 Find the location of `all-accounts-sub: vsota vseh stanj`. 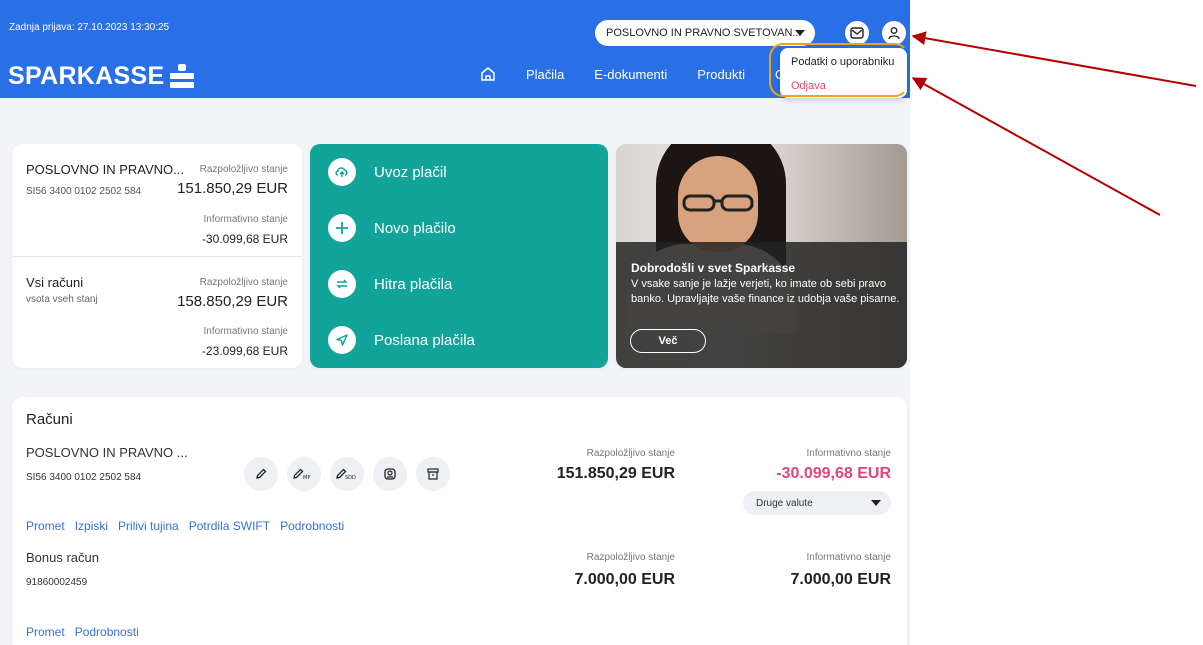

all-accounts-sub: vsota vseh stanj is located at coordinates (62, 299).